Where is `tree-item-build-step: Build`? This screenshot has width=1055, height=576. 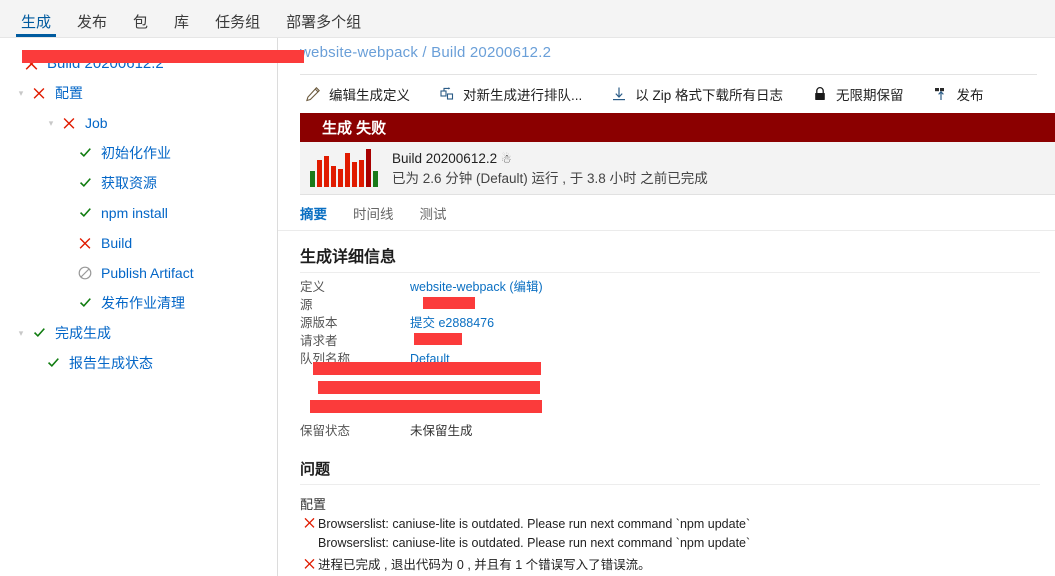
tree-item-build-step: Build is located at coordinates (138, 243).